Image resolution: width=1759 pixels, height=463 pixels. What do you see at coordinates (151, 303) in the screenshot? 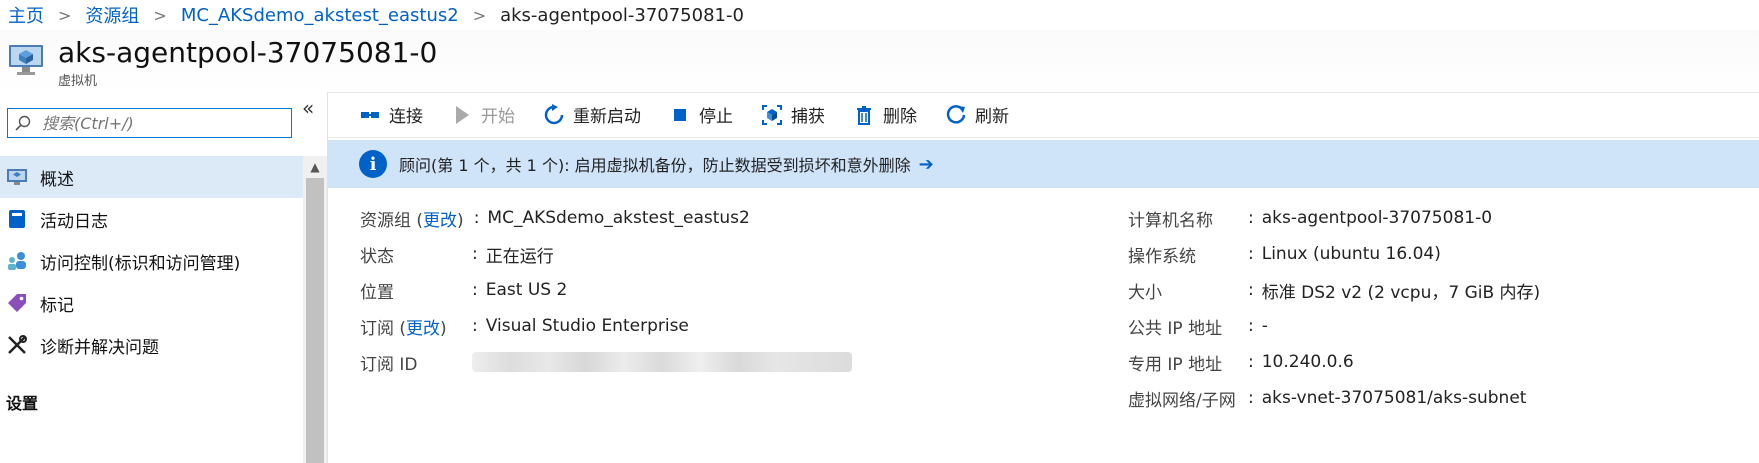
I see `sidebar-item-tags: 标记` at bounding box center [151, 303].